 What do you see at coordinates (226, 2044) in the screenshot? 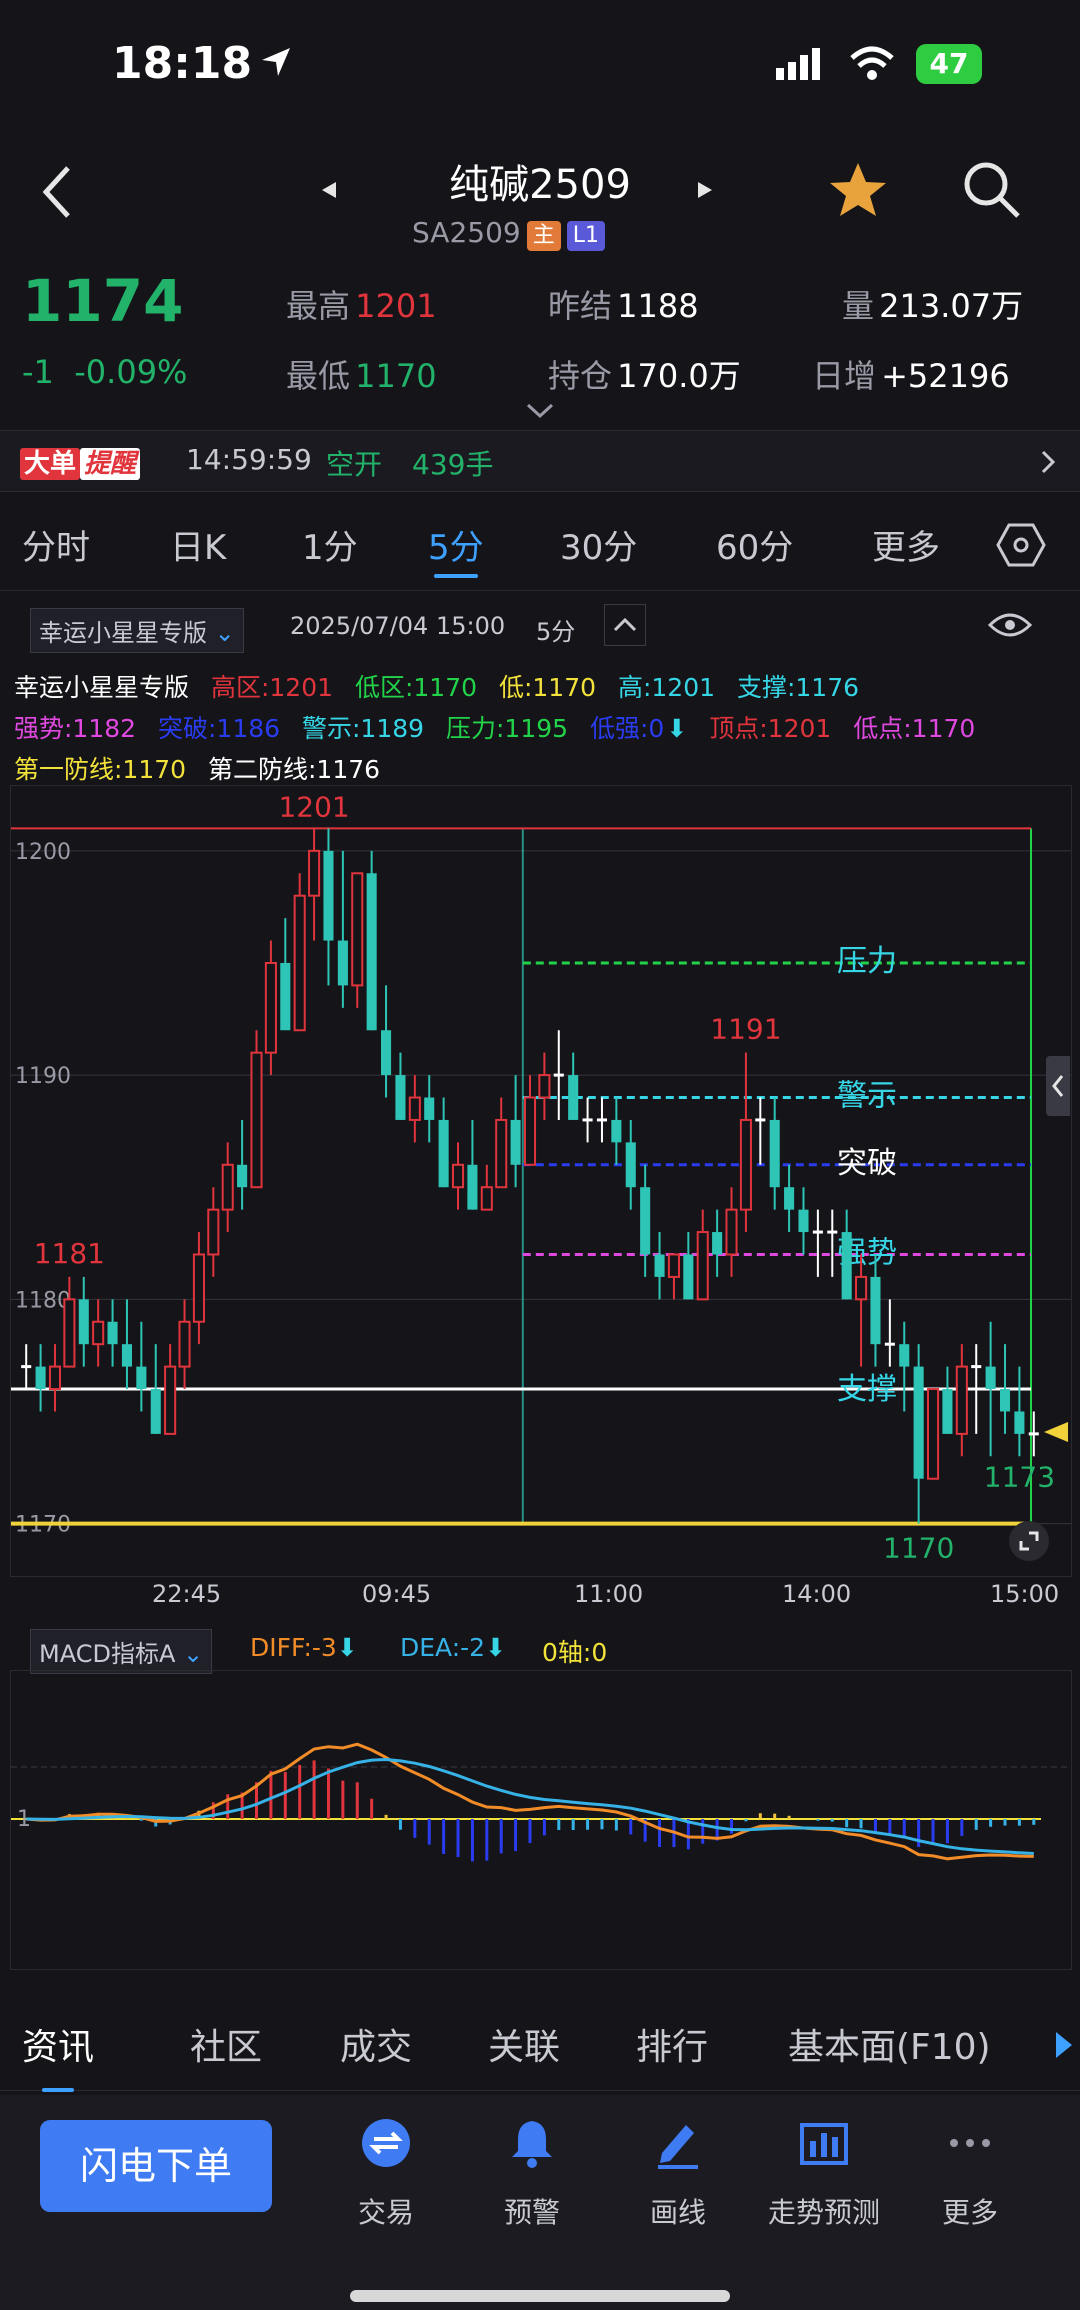
I see `tab-community: 社区` at bounding box center [226, 2044].